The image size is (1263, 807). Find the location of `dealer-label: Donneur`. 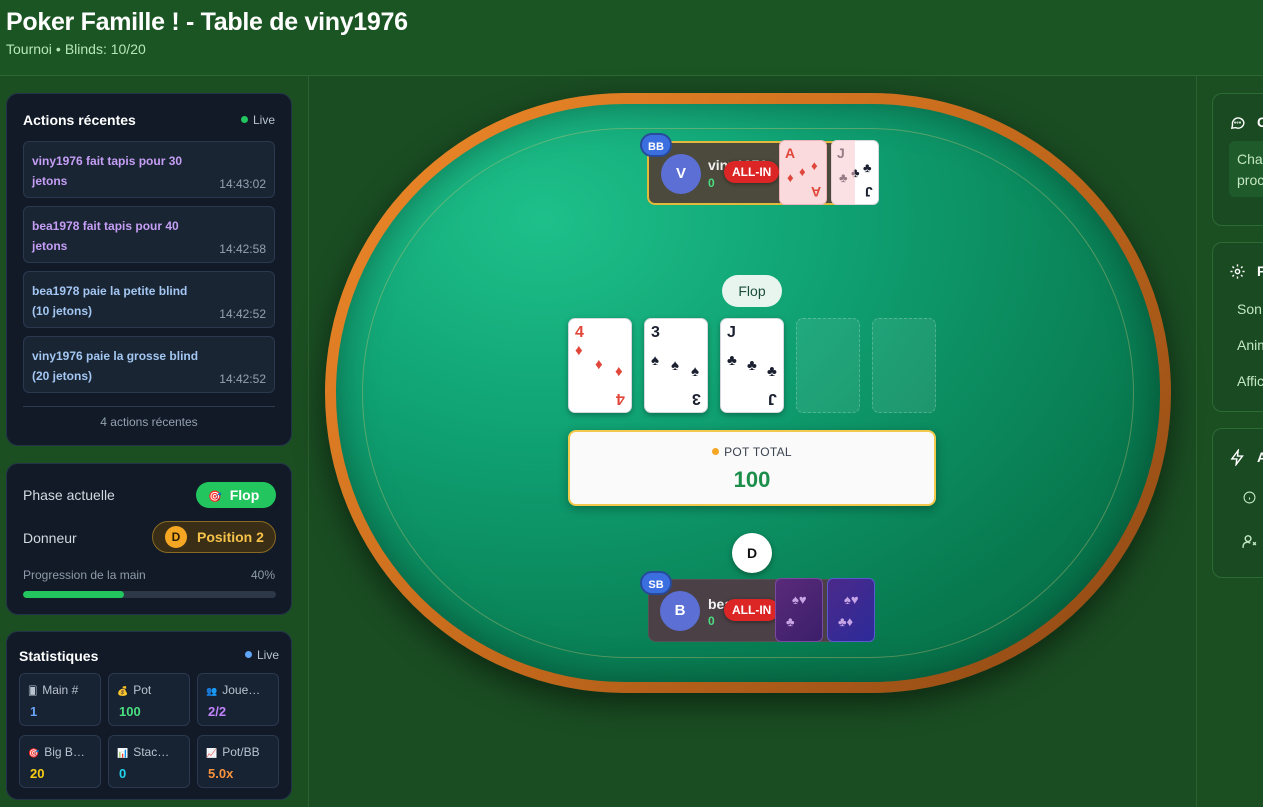

dealer-label: Donneur is located at coordinates (50, 538).